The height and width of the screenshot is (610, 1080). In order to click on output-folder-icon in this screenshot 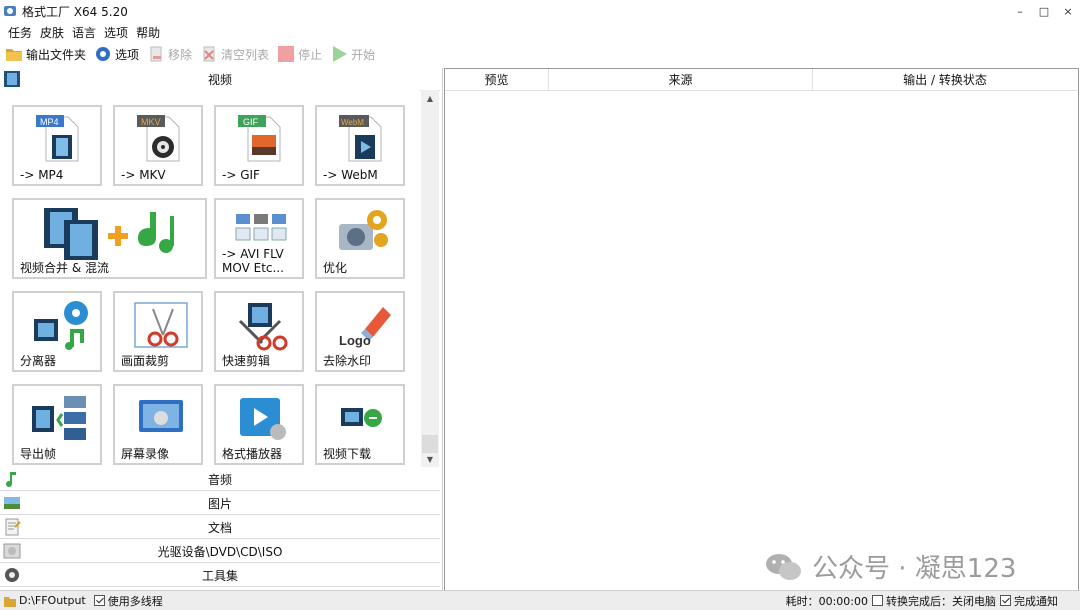, I will do `click(10, 601)`.